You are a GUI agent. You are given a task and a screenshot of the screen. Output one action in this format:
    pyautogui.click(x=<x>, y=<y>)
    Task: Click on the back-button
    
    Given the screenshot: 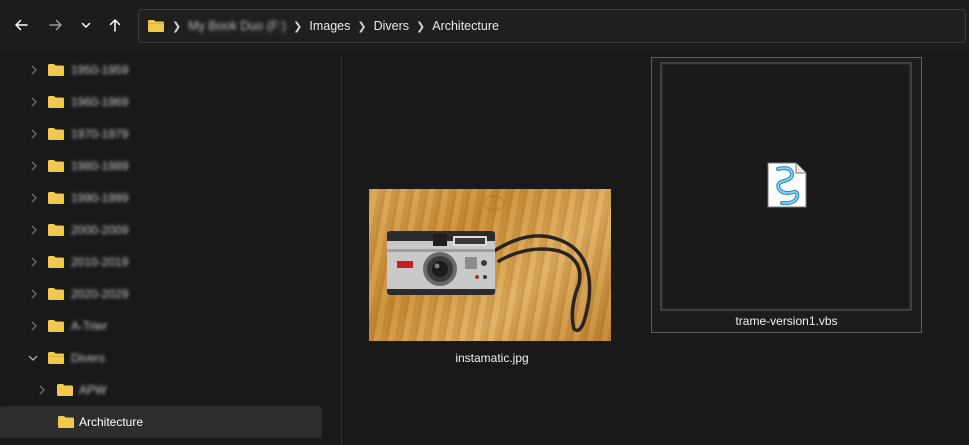 What is the action you would take?
    pyautogui.click(x=21, y=25)
    